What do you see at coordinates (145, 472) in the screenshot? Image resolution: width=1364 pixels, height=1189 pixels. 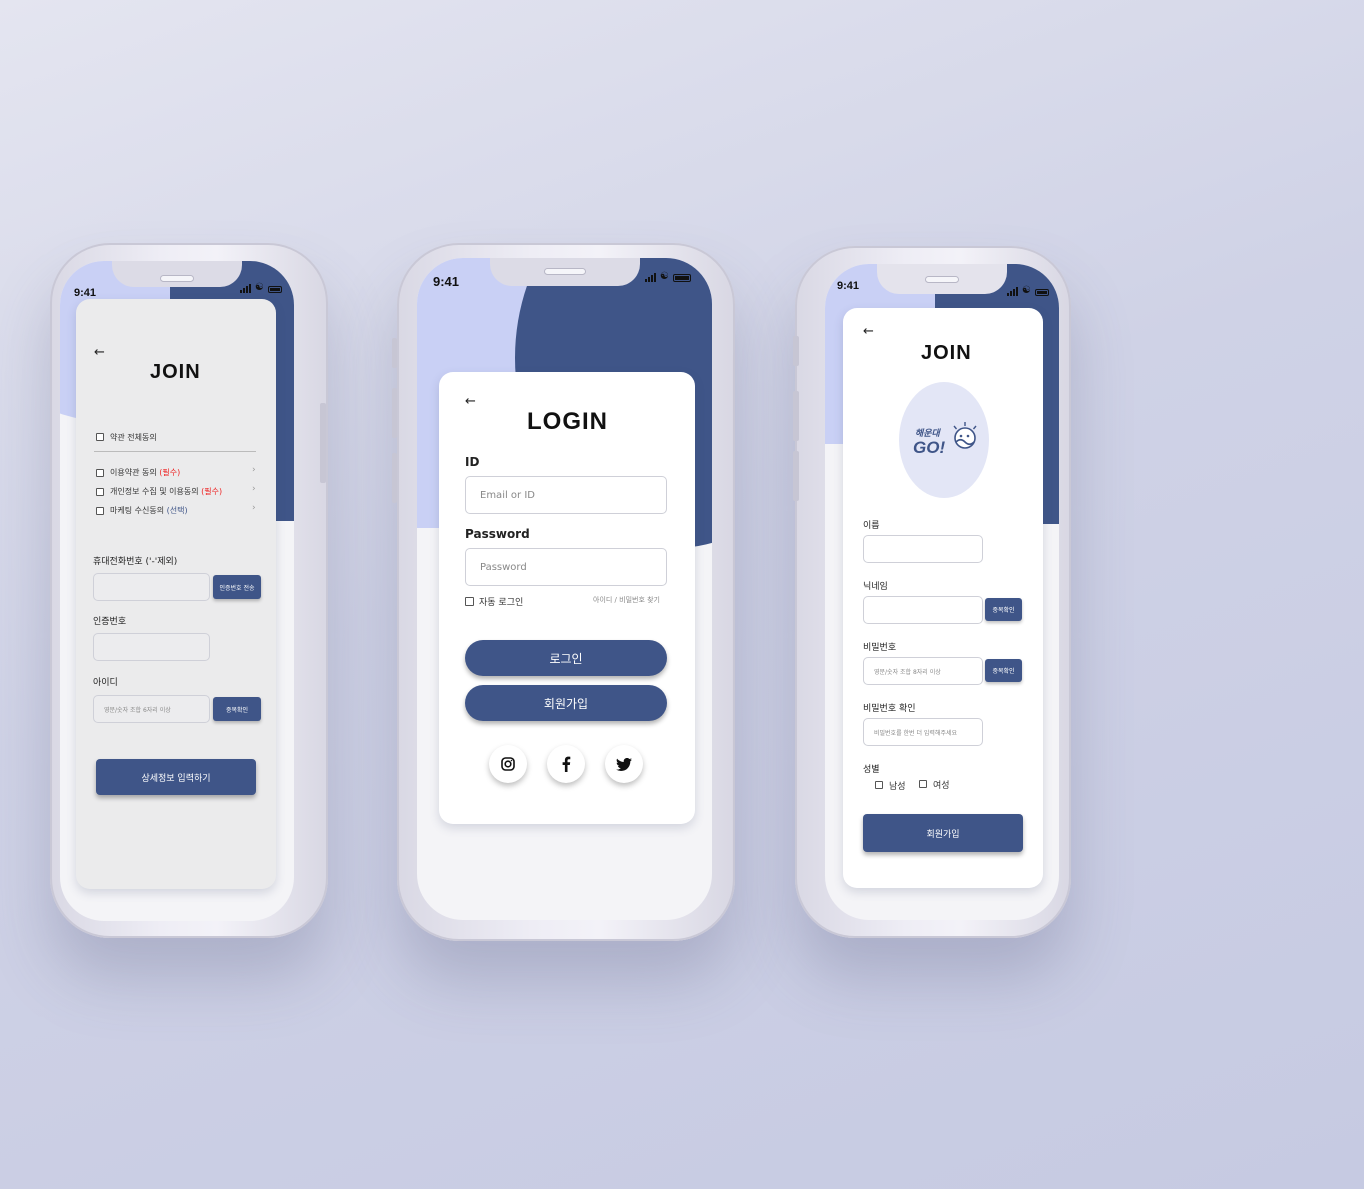 I see `terms-label: 이용약관 동의 (필수)` at bounding box center [145, 472].